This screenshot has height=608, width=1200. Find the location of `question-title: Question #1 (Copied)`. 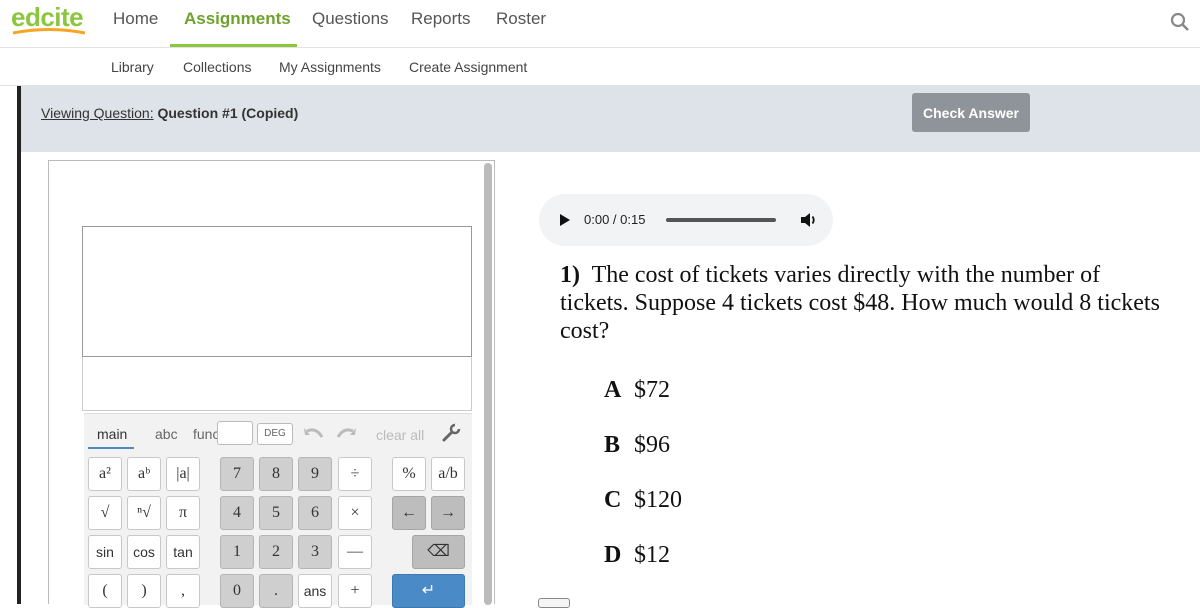

question-title: Question #1 (Copied) is located at coordinates (228, 113).